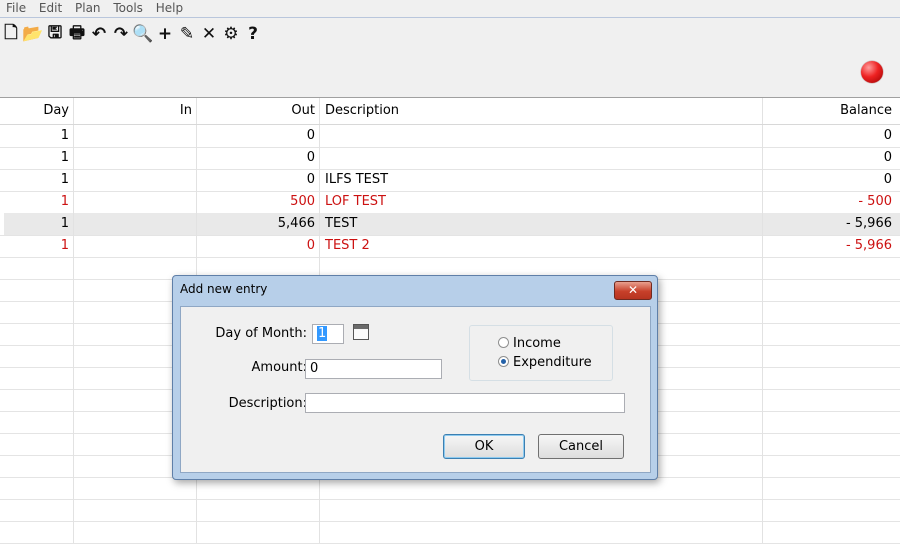 Image resolution: width=900 pixels, height=545 pixels. I want to click on column-header-description: Description, so click(541, 111).